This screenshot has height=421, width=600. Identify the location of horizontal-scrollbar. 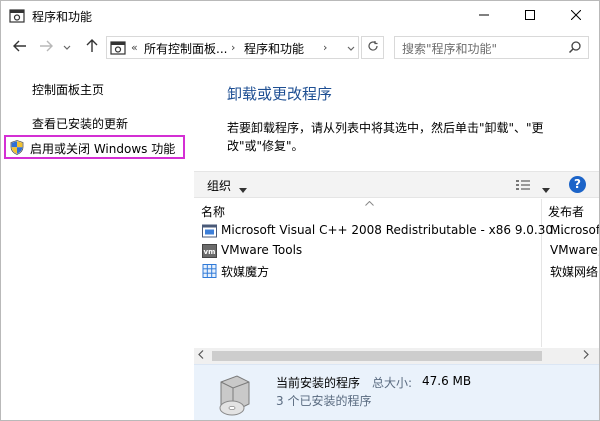
(396, 356).